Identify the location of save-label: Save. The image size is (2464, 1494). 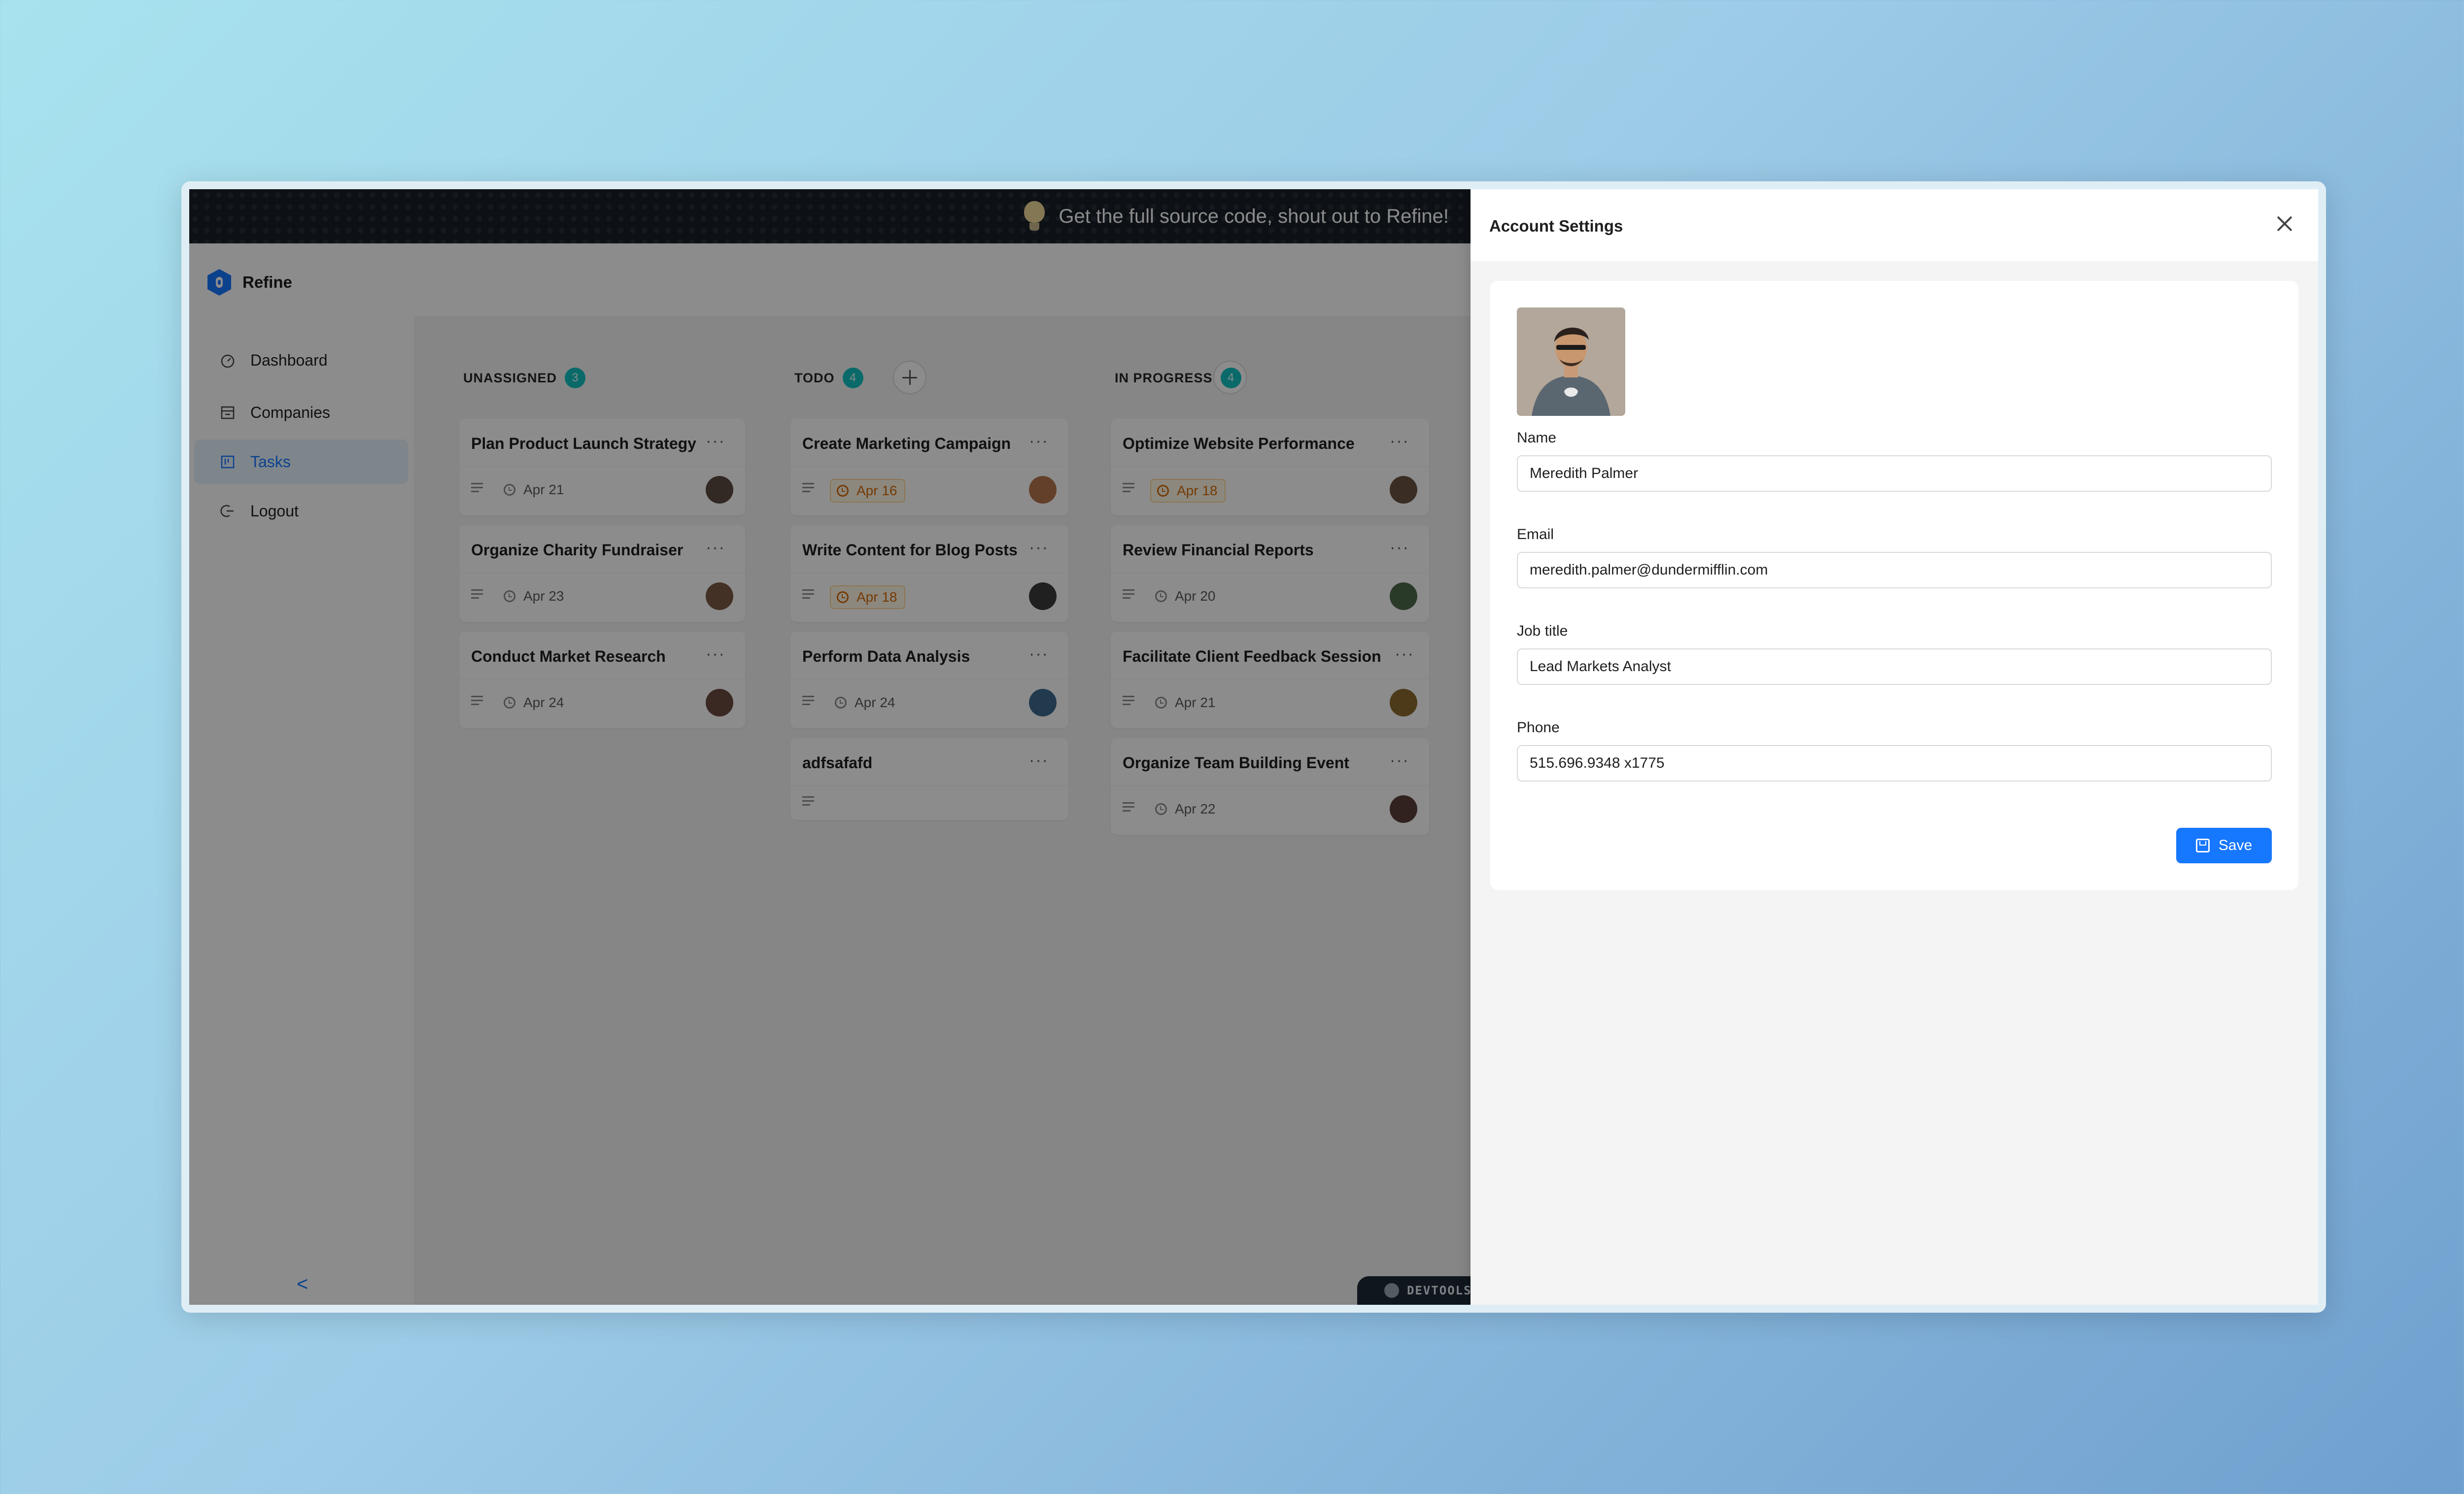
(2235, 845).